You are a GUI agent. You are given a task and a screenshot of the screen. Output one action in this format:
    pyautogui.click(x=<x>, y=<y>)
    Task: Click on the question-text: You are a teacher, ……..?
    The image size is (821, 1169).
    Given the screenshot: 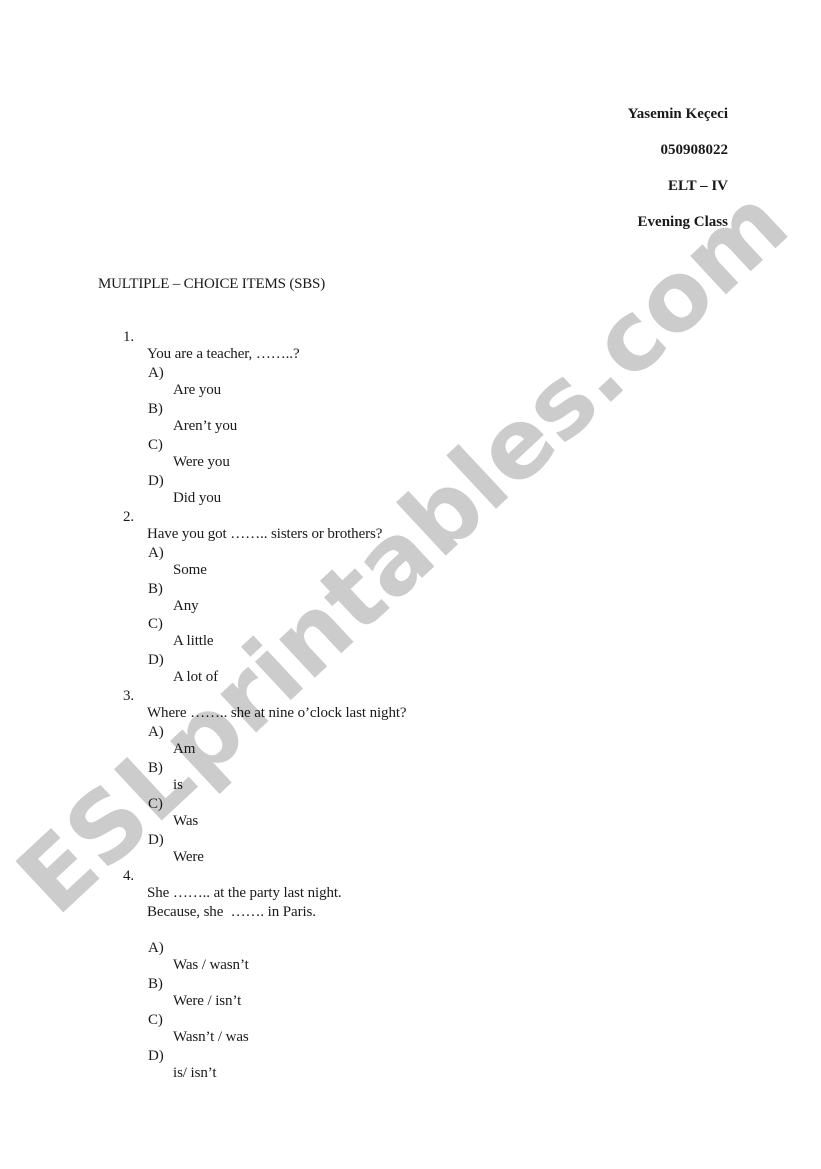 What is the action you would take?
    pyautogui.click(x=223, y=354)
    